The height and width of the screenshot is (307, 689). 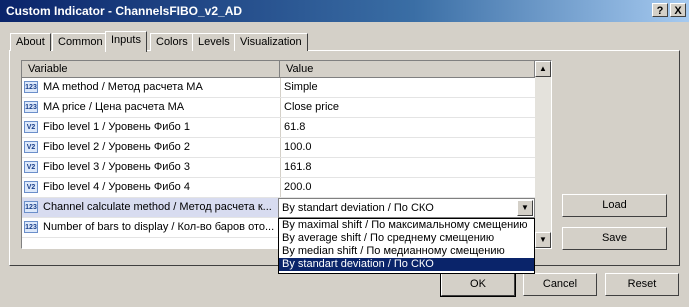 What do you see at coordinates (560, 284) in the screenshot?
I see `cancel-button: Cancel` at bounding box center [560, 284].